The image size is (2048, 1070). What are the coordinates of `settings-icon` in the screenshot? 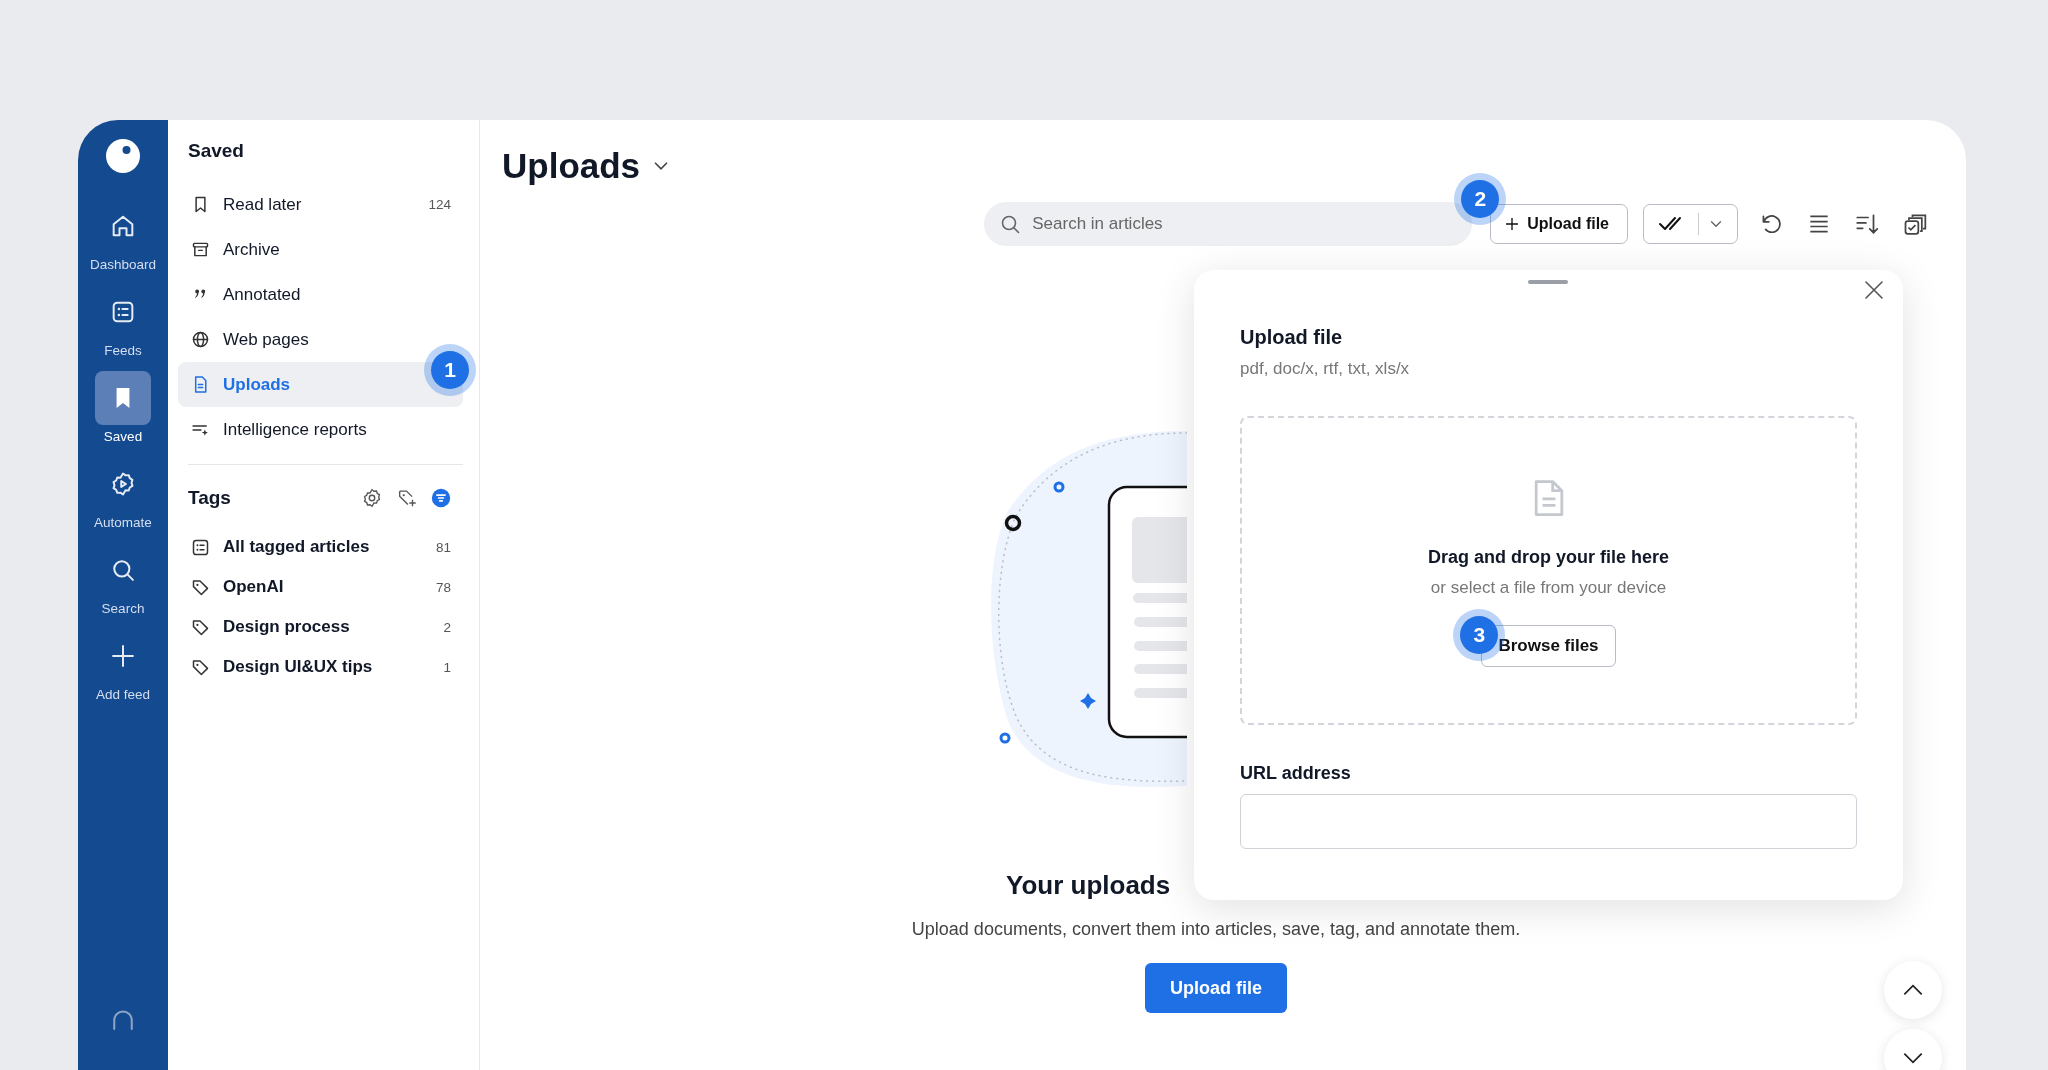 It's located at (372, 498).